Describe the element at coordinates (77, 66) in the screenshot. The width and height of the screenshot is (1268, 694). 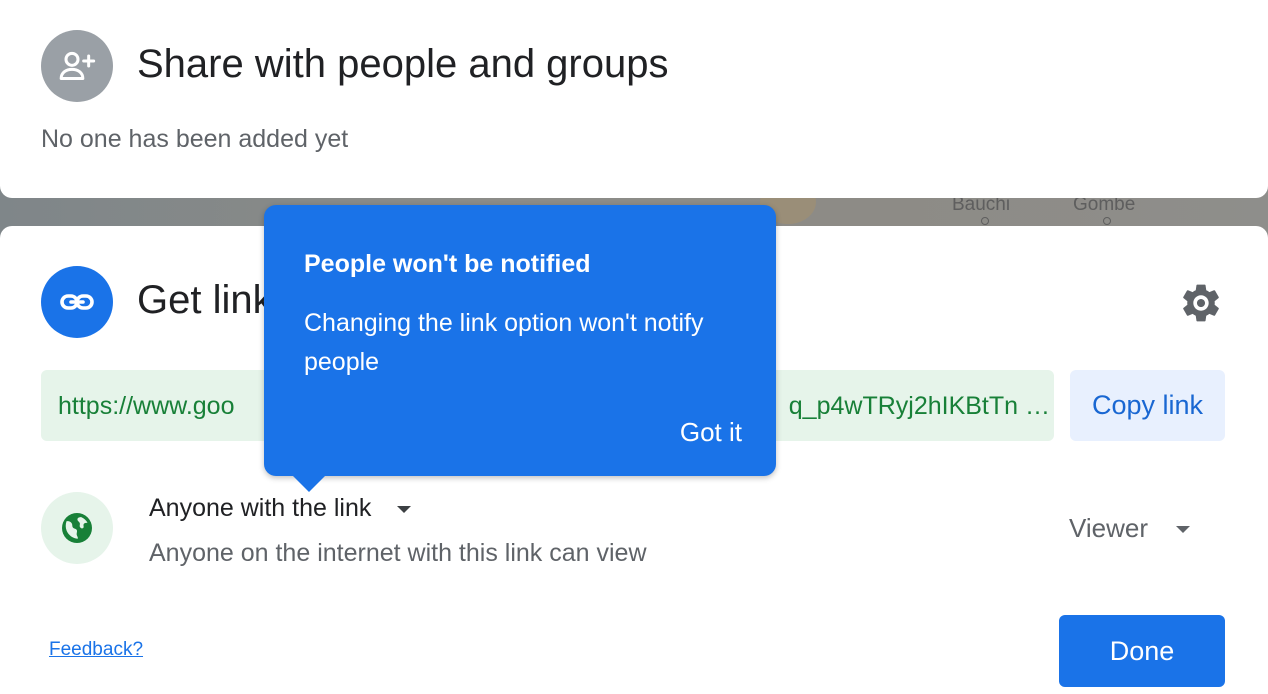
I see `person-add-icon` at that location.